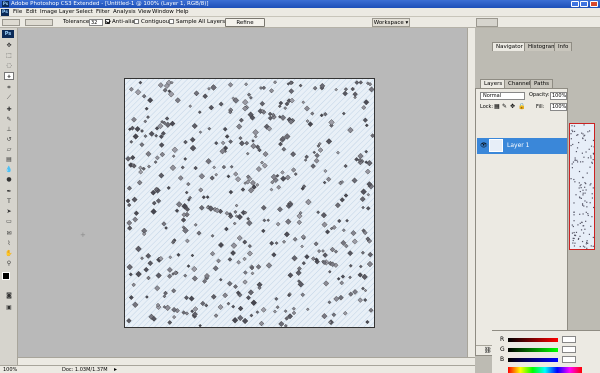 This screenshot has width=600, height=373. Describe the element at coordinates (9, 222) in the screenshot. I see `shape-tool-icon: ▭` at that location.